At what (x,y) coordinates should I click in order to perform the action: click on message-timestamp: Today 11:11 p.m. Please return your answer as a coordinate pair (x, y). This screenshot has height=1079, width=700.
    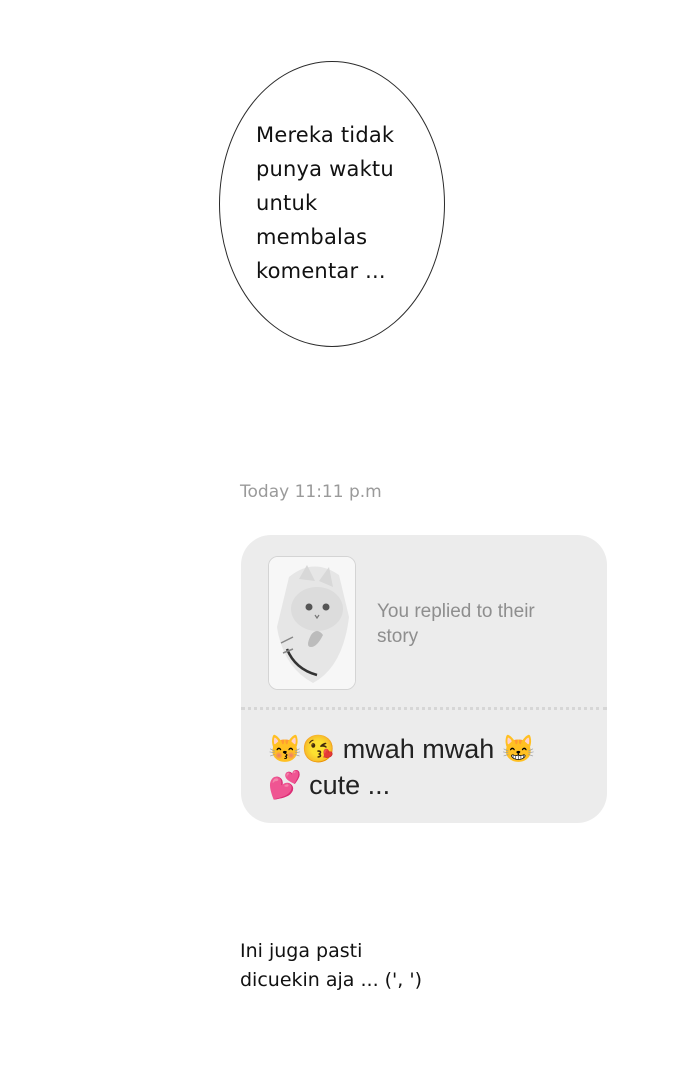
    Looking at the image, I should click on (311, 492).